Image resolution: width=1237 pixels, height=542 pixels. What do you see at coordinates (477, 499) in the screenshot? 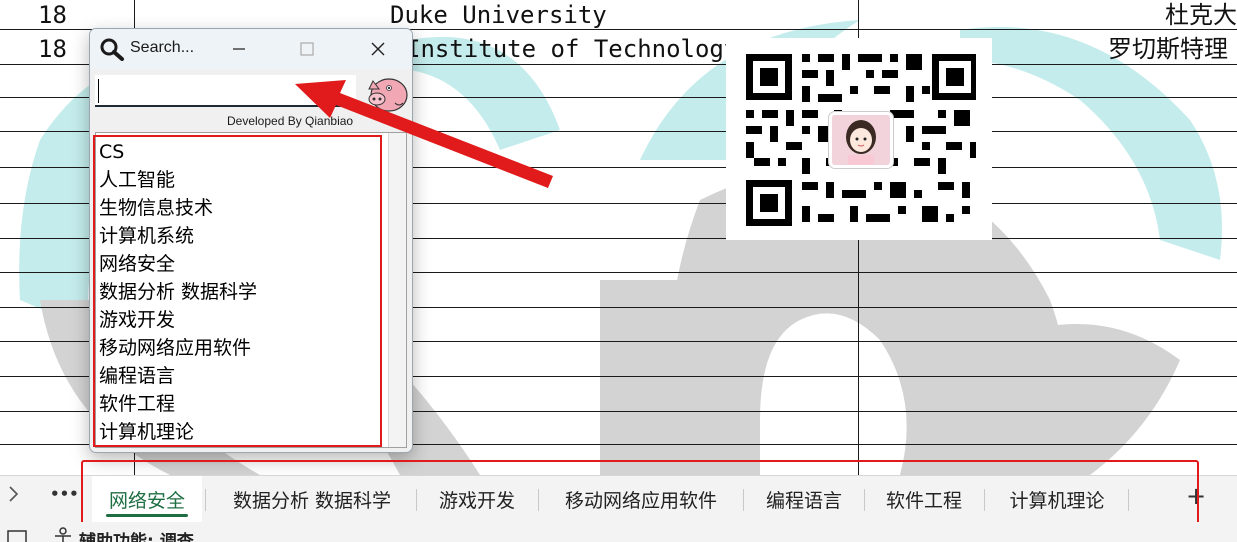
I see `tab-sheet: 游戏开发` at bounding box center [477, 499].